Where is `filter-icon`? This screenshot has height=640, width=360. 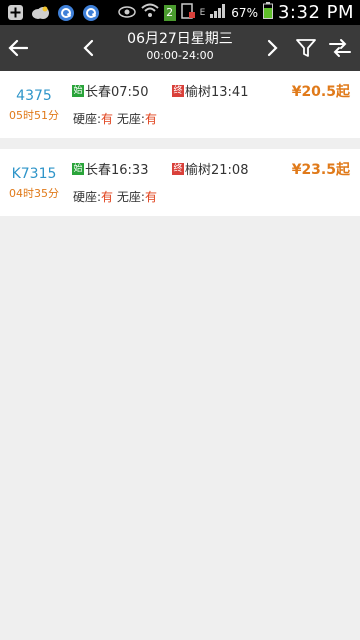 filter-icon is located at coordinates (306, 48).